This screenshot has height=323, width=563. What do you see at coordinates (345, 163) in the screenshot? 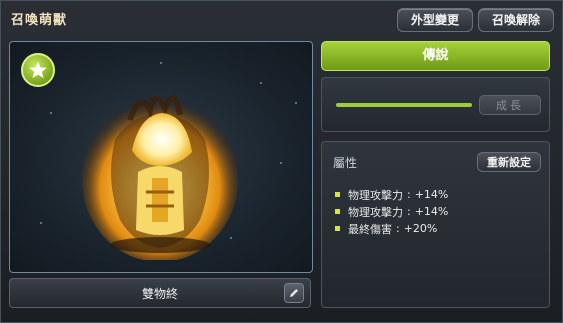
I see `attributes-title: 屬性` at bounding box center [345, 163].